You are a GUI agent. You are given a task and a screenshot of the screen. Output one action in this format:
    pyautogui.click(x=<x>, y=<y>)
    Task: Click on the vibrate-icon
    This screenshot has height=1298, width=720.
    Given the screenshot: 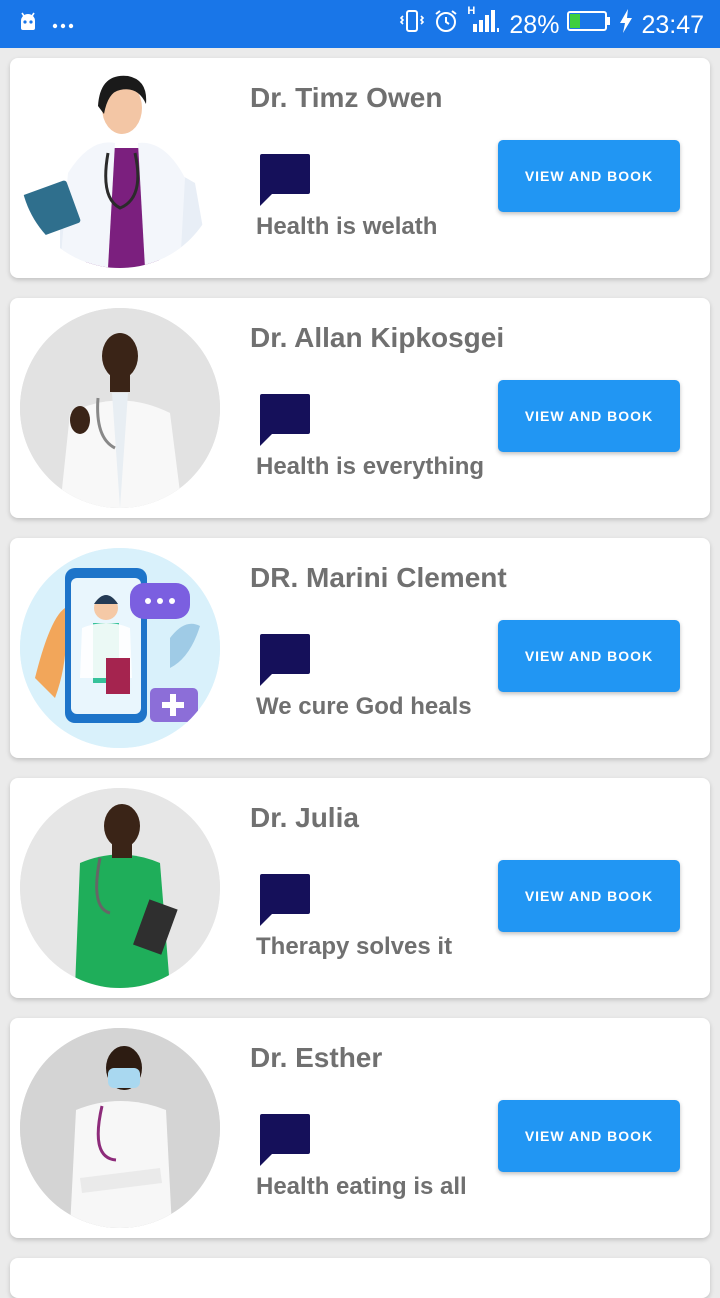 What is the action you would take?
    pyautogui.click(x=412, y=24)
    